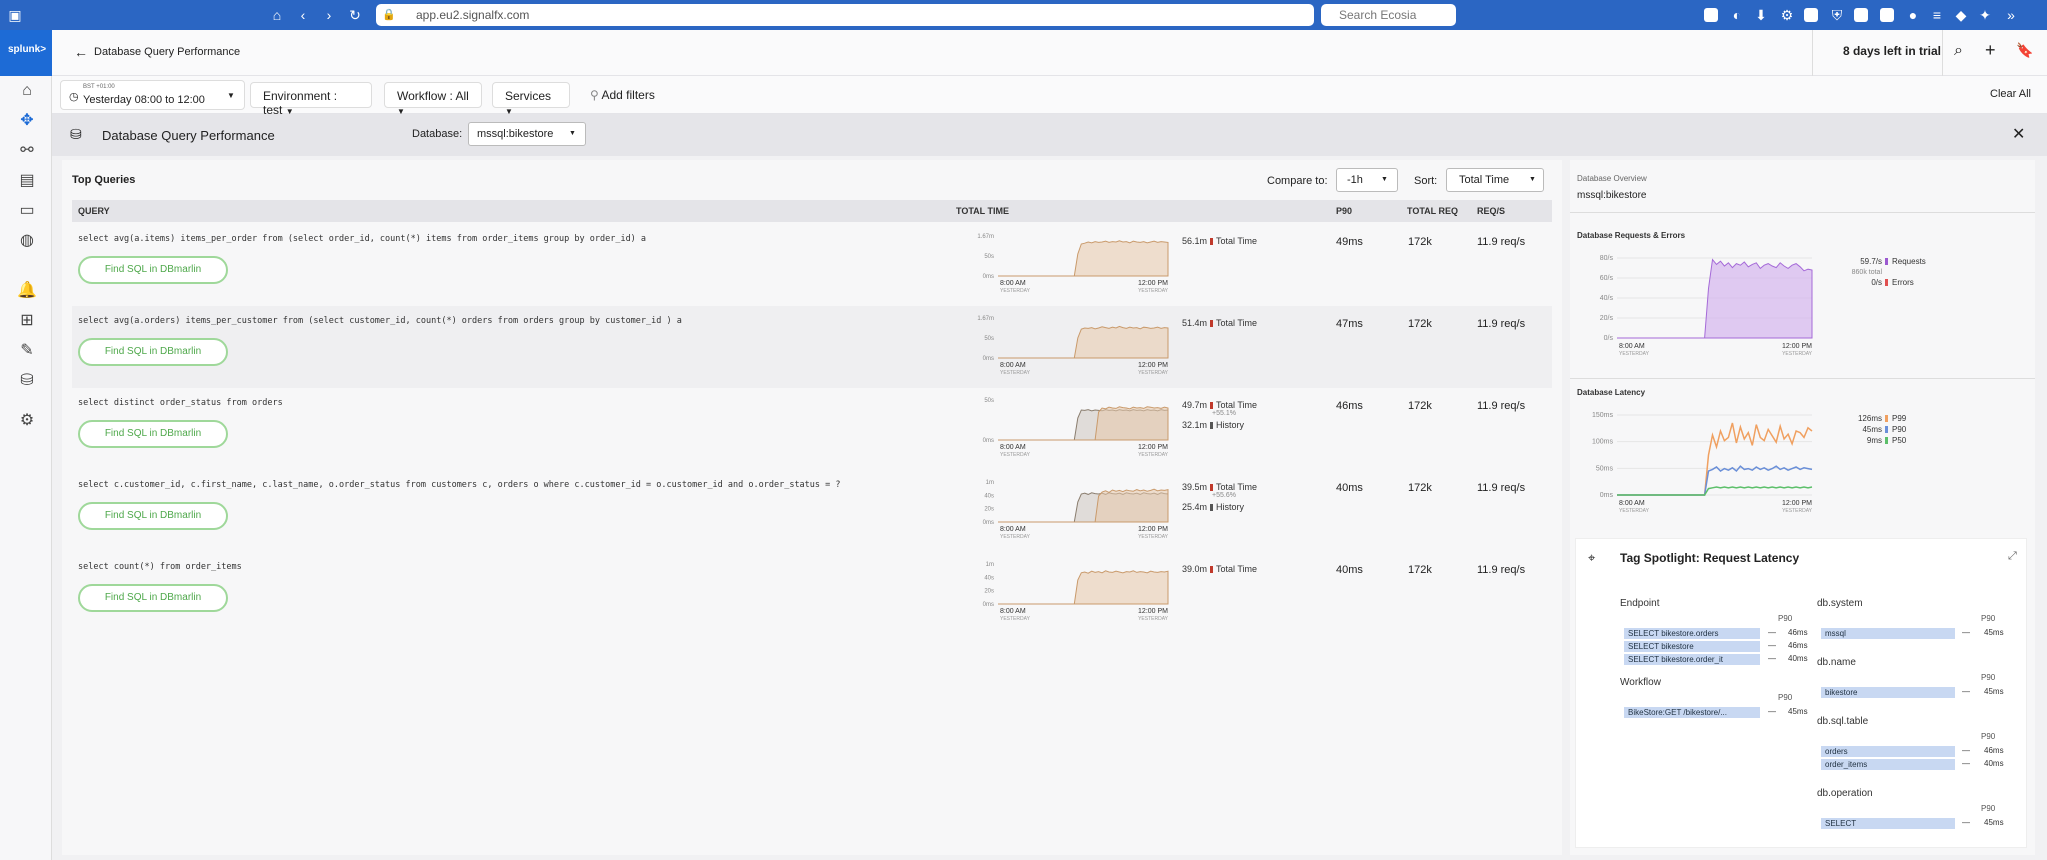 The width and height of the screenshot is (2047, 860). What do you see at coordinates (1692, 659) in the screenshot?
I see `tag-value-bar: SELECT bikestore.order_it` at bounding box center [1692, 659].